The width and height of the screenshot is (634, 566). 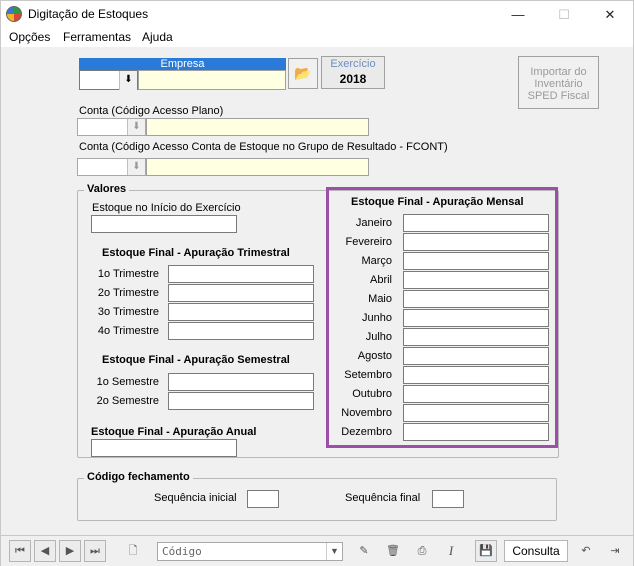 What do you see at coordinates (241, 312) in the screenshot?
I see `trimestre-3-input` at bounding box center [241, 312].